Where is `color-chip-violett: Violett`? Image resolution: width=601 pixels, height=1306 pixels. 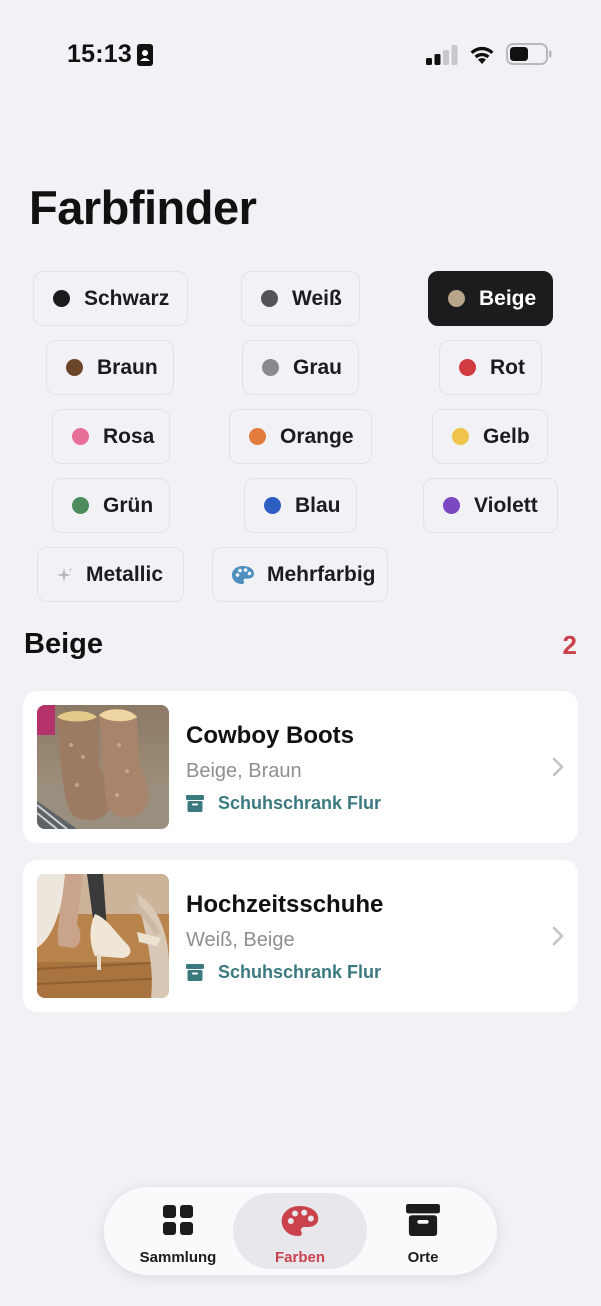
color-chip-violett: Violett is located at coordinates (490, 505).